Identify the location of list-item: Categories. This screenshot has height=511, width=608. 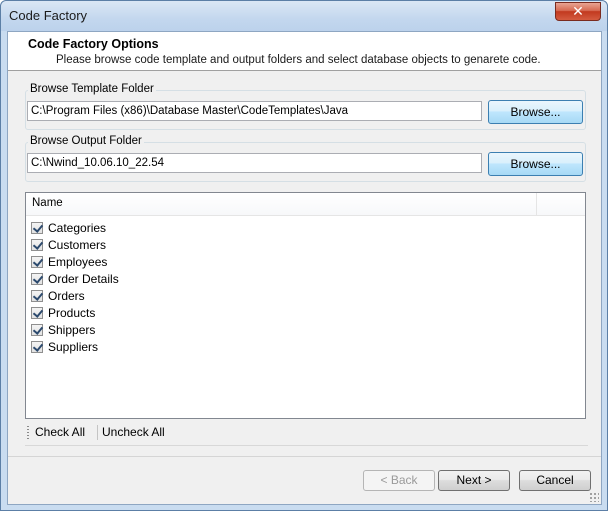
(68, 227).